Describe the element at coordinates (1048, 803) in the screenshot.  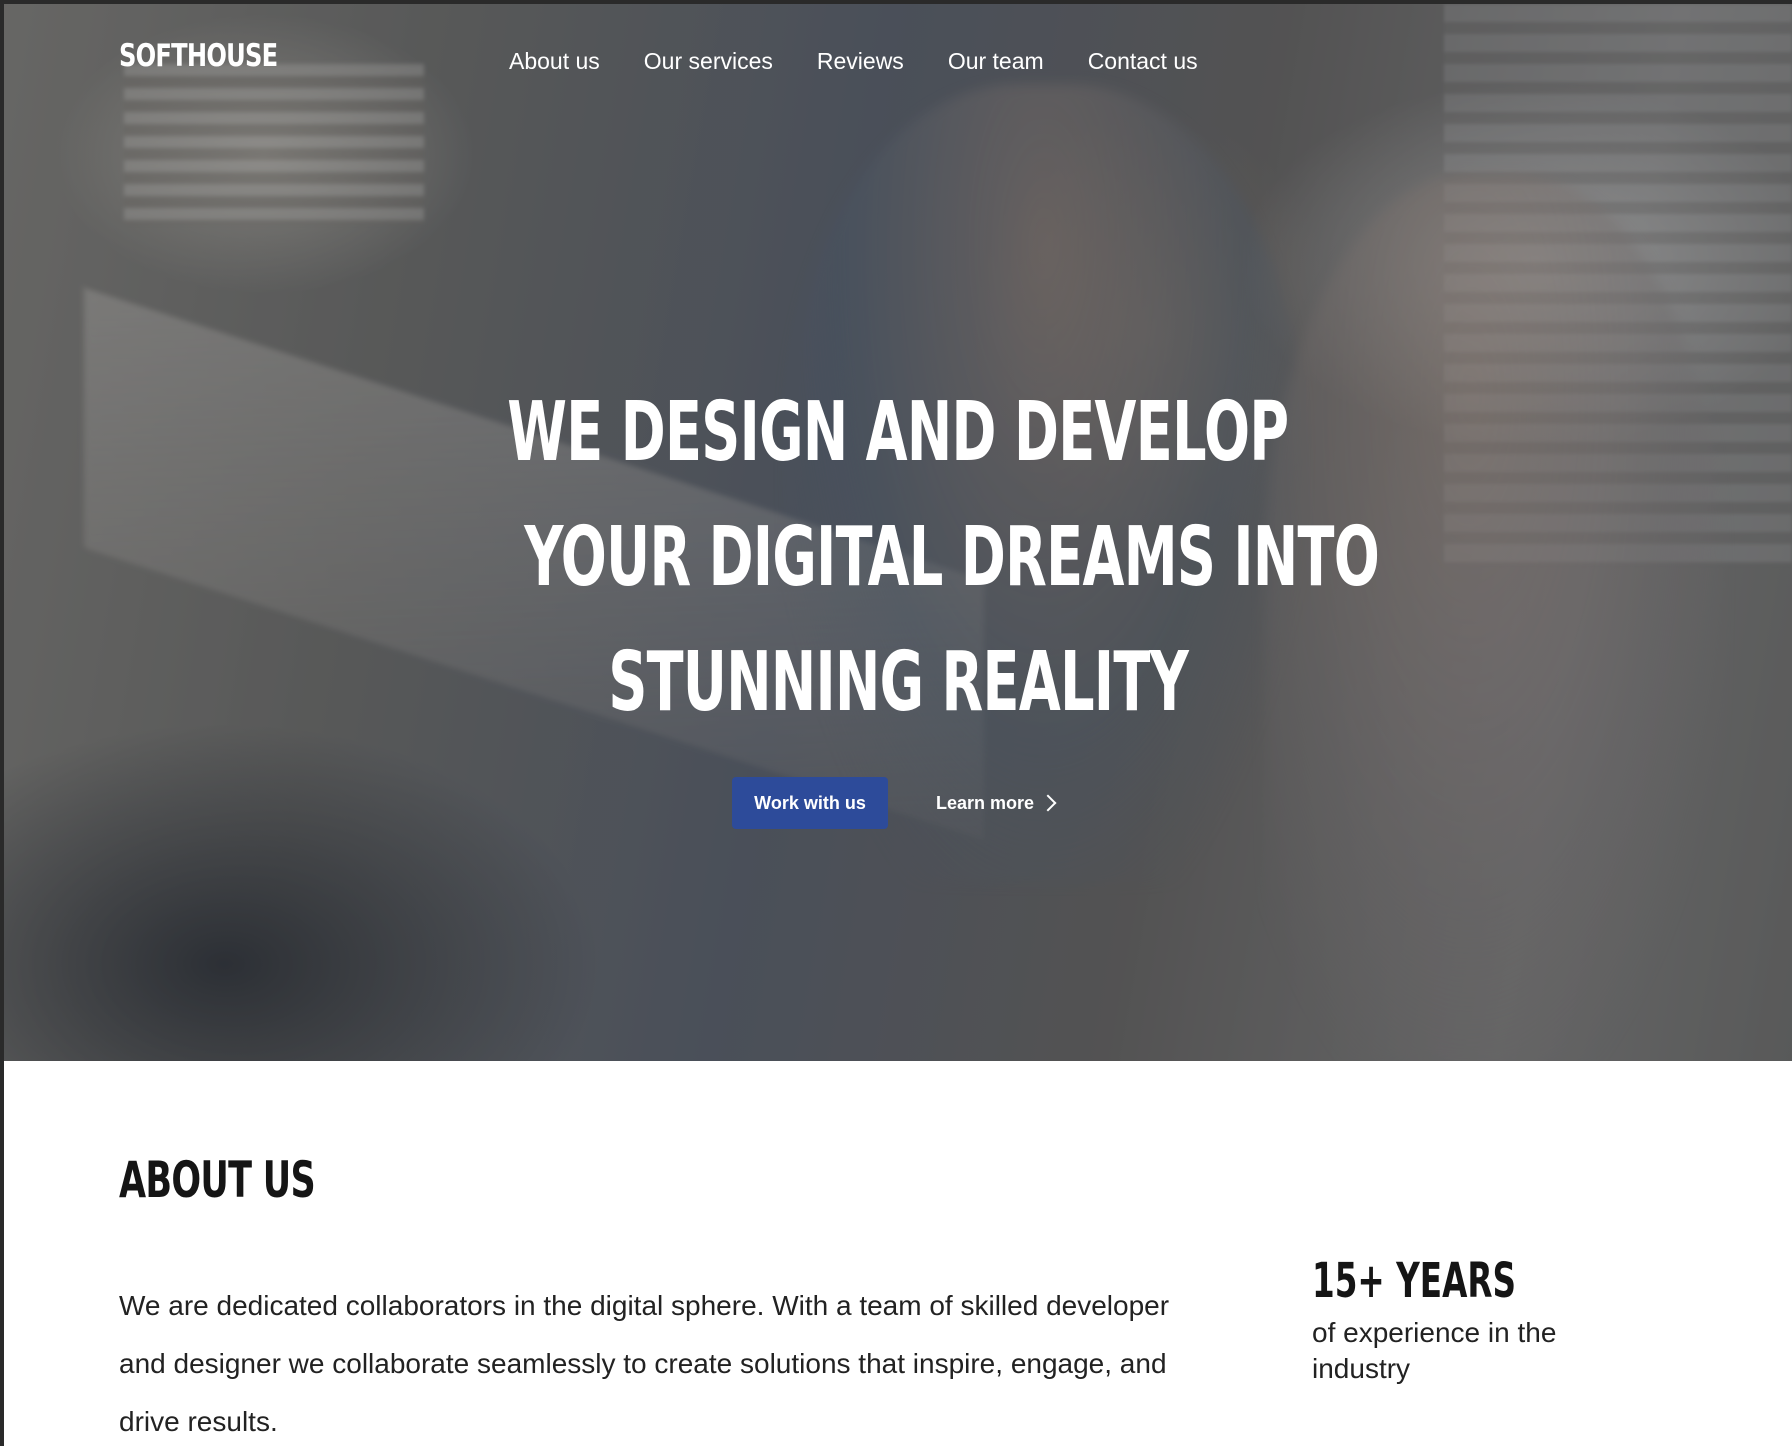
I see `chevron-right-icon` at that location.